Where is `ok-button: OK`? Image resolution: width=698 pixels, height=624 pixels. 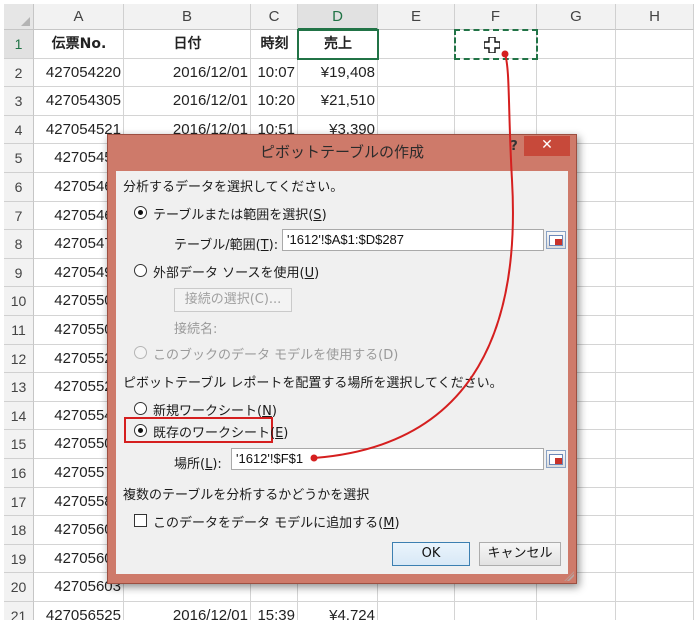 ok-button: OK is located at coordinates (431, 554).